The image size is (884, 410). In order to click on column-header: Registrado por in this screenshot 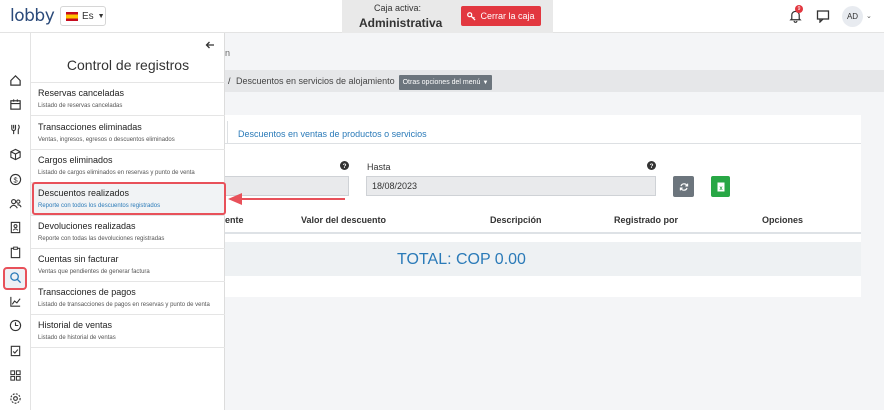, I will do `click(646, 220)`.